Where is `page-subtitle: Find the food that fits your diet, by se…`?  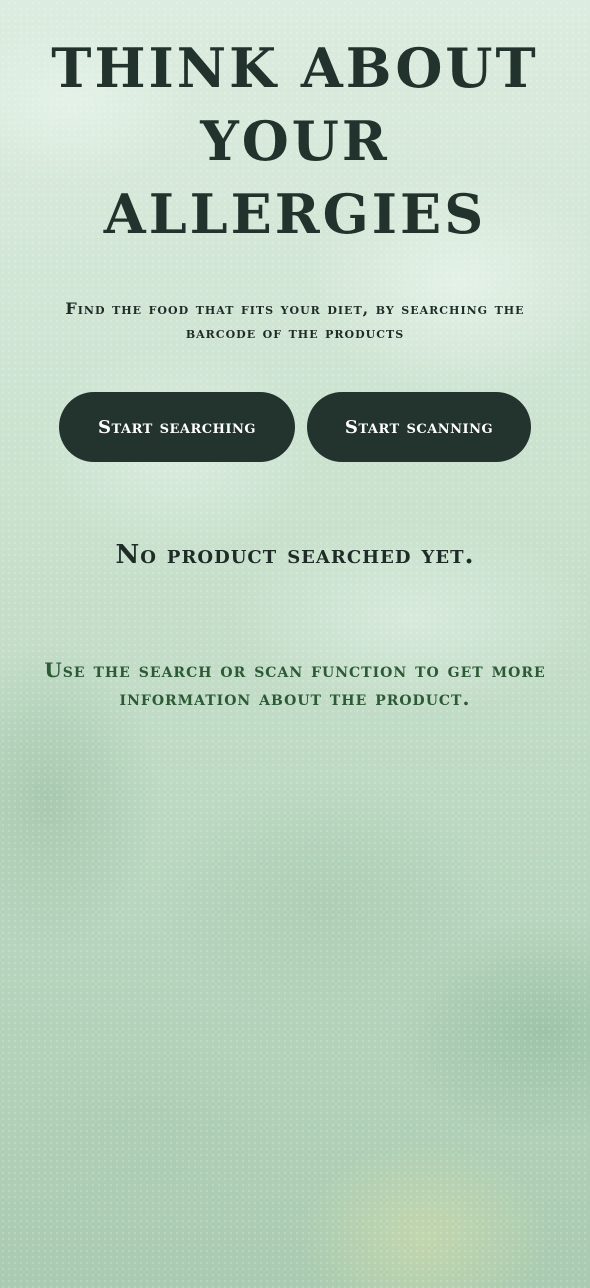
page-subtitle: Find the food that fits your diet, by se… is located at coordinates (295, 320).